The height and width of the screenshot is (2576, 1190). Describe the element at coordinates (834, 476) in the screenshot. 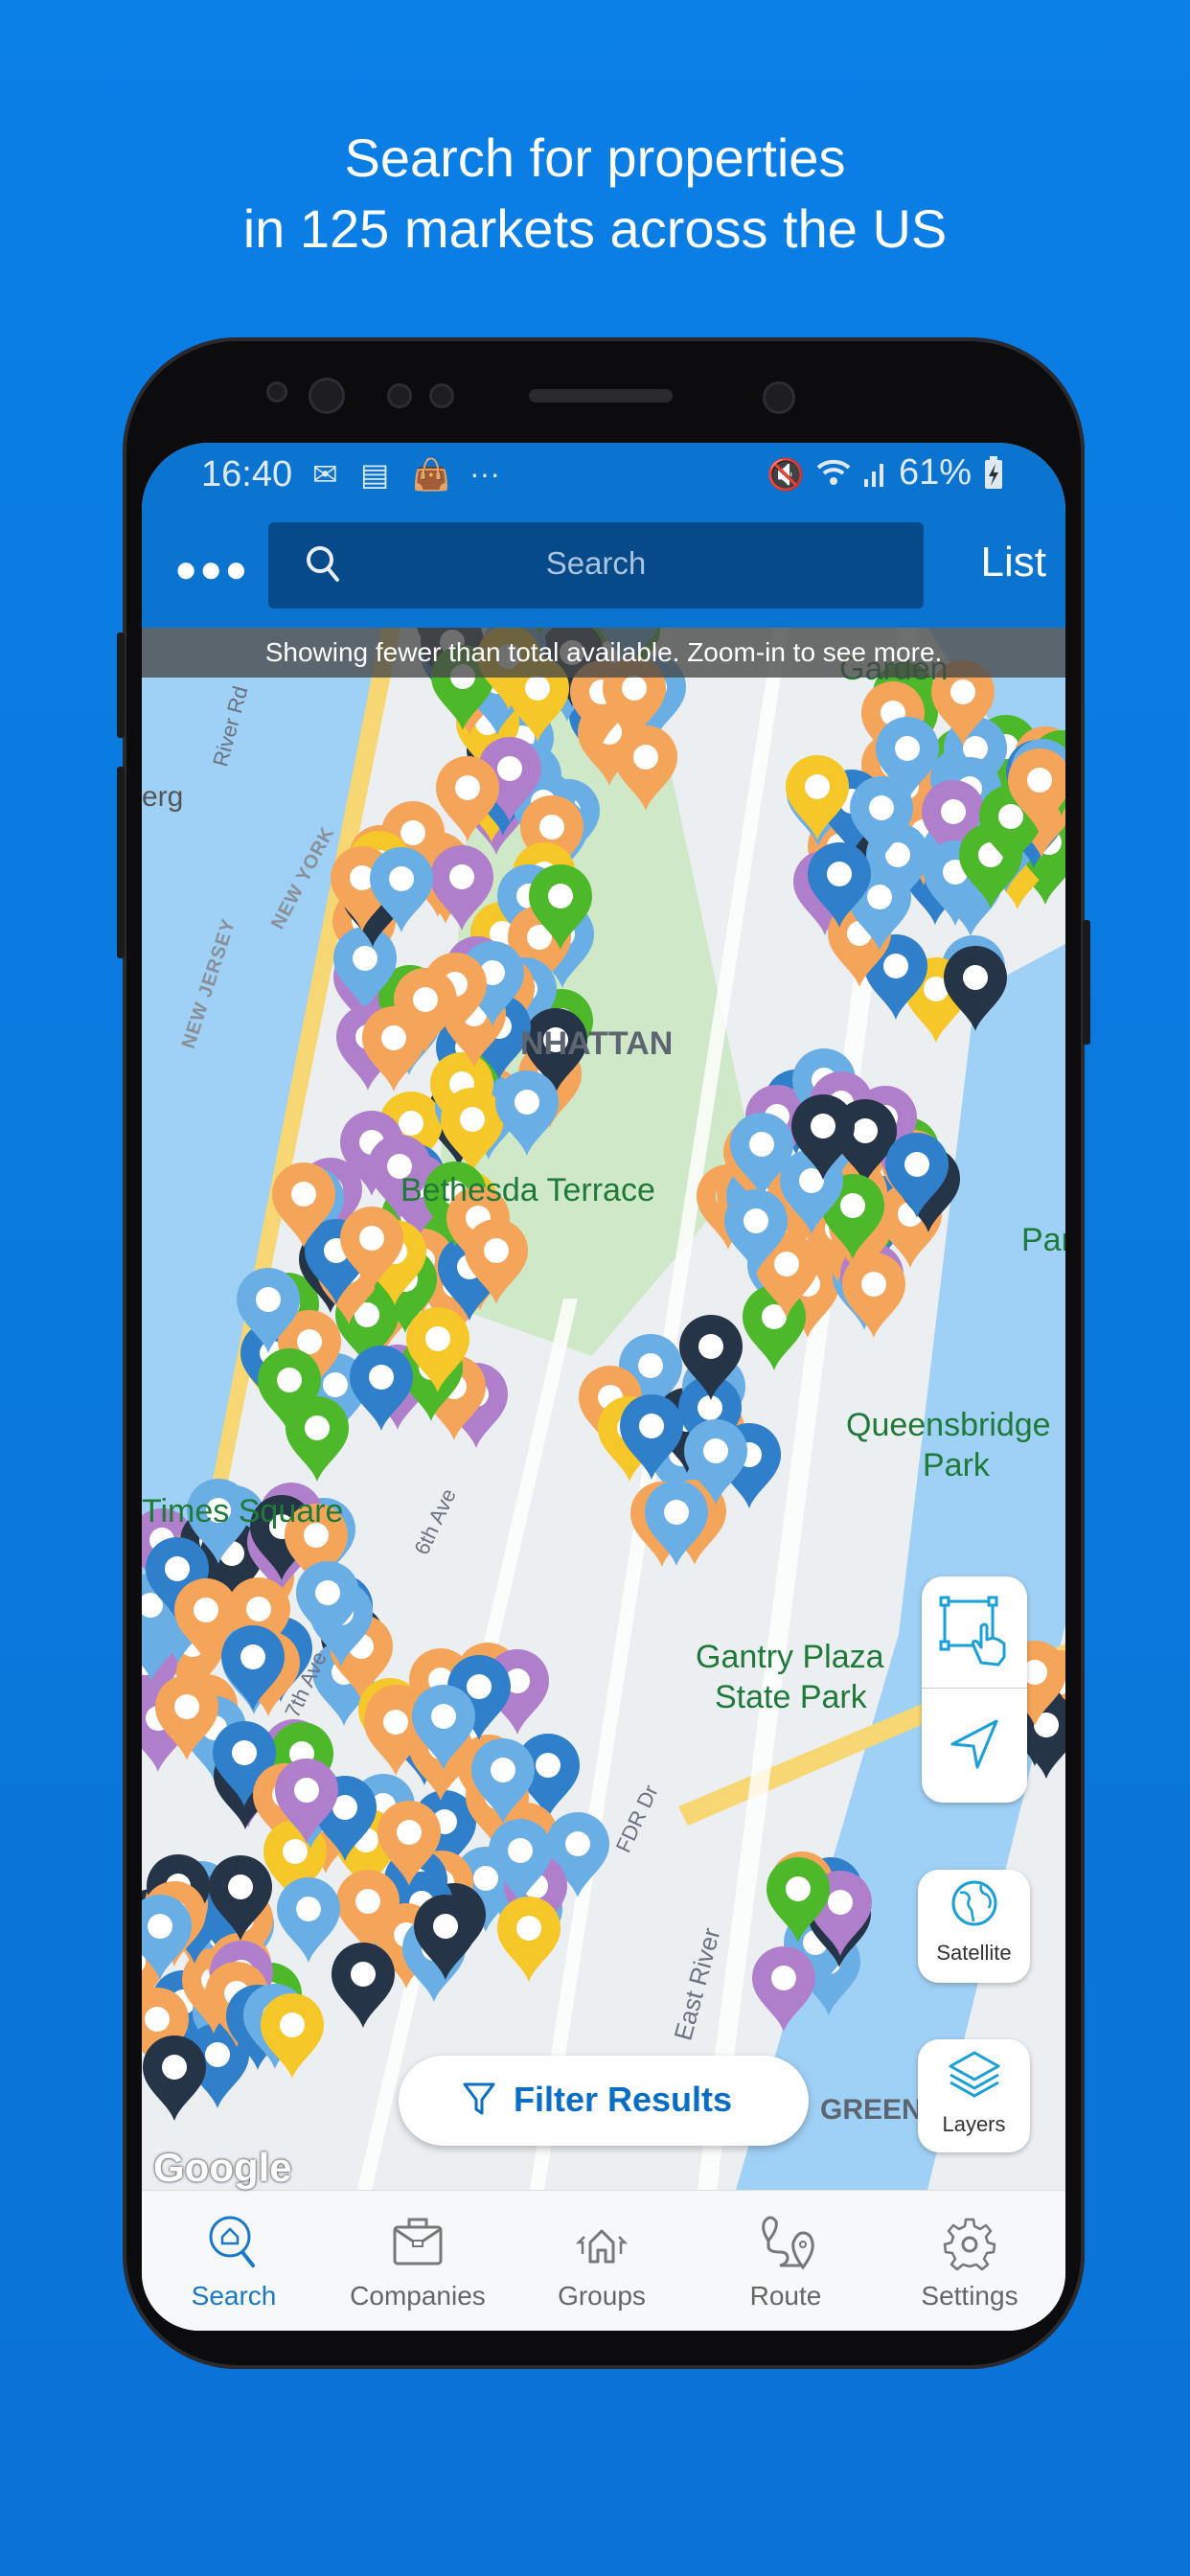

I see `wifi-icon` at that location.